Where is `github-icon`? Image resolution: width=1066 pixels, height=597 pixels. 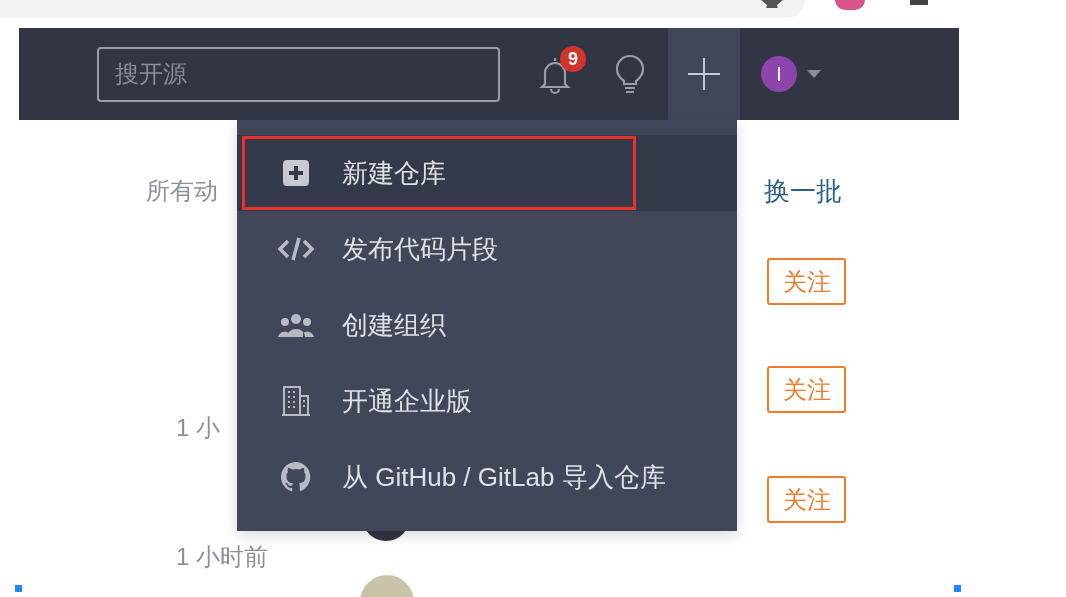 github-icon is located at coordinates (296, 477).